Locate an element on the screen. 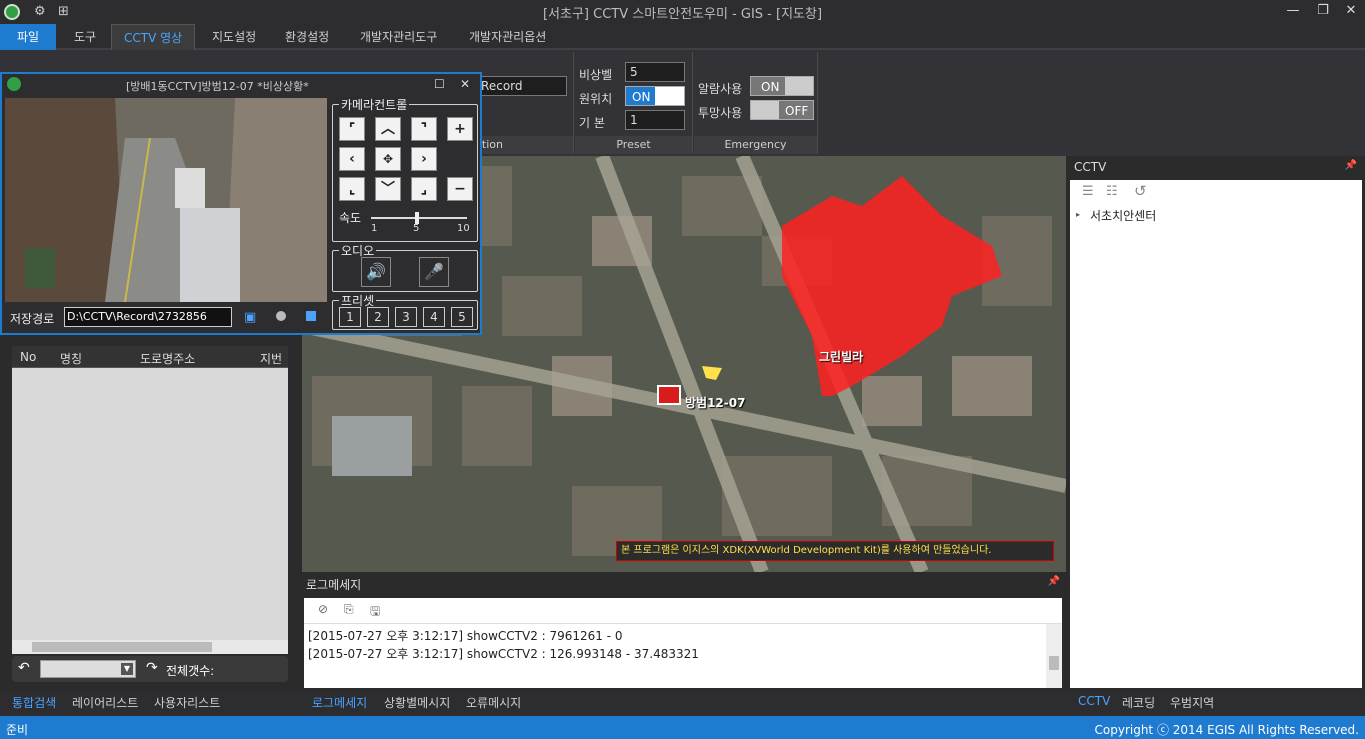 The image size is (1365, 739). copy-log-icon: ⎘ is located at coordinates (349, 609).